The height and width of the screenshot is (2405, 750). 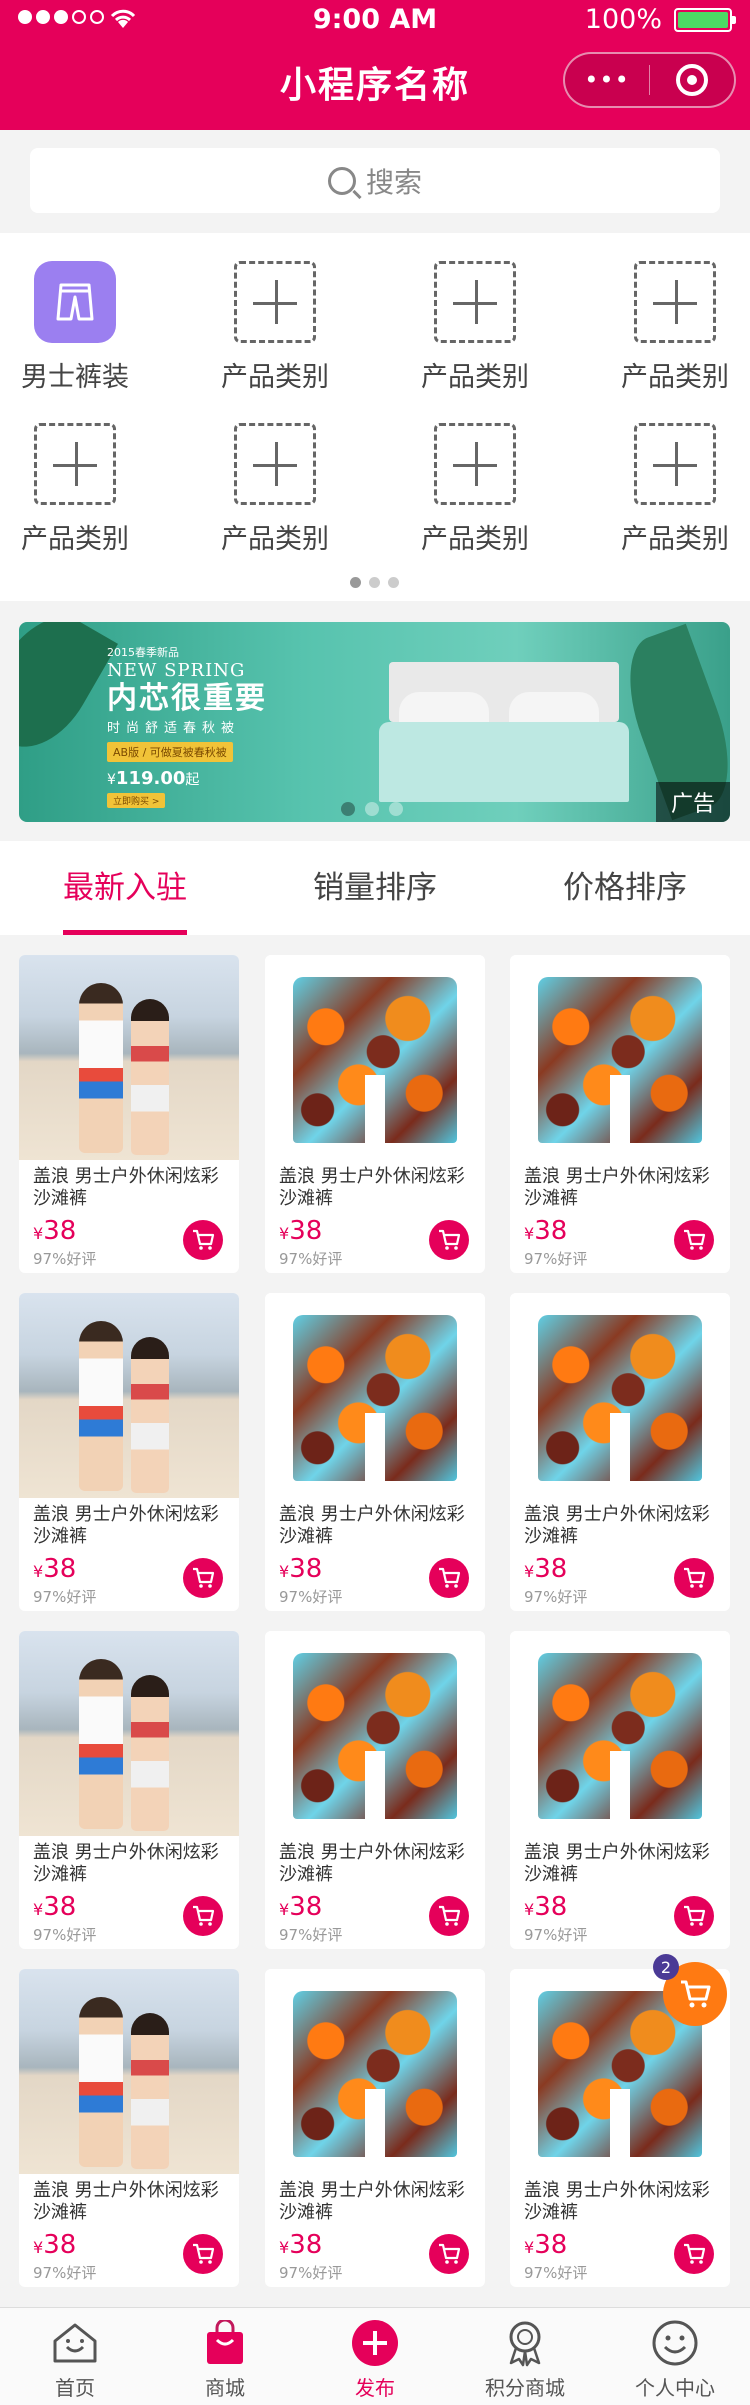 I want to click on tab-price: 价格排序, so click(x=625, y=888).